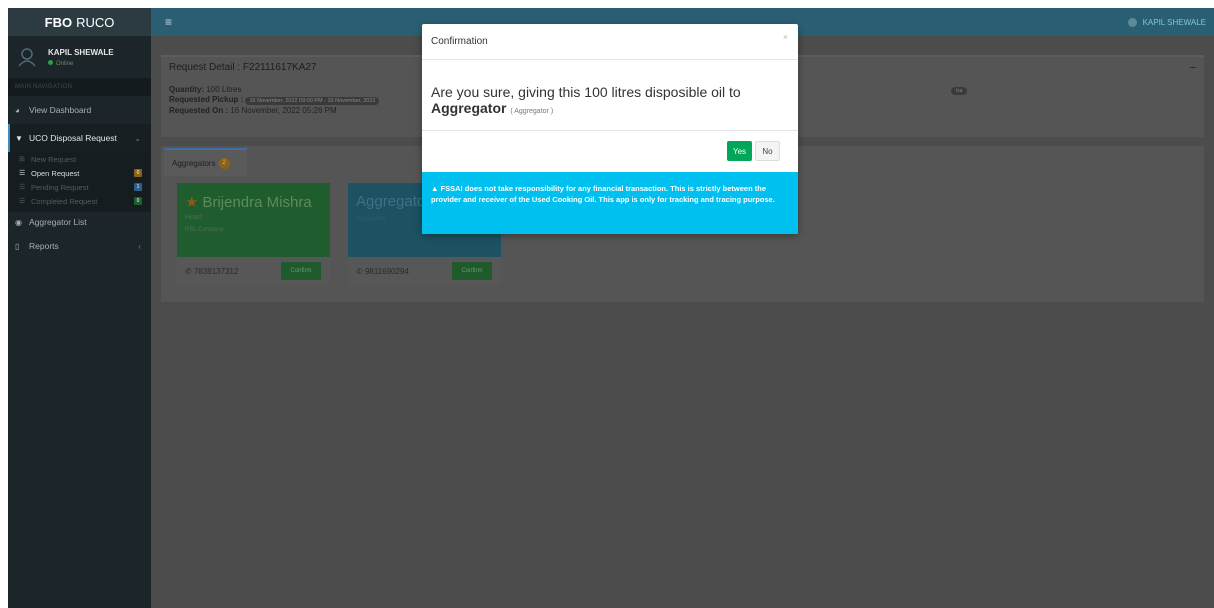 The image size is (1214, 608). Describe the element at coordinates (138, 201) in the screenshot. I see `completed-count-badge: 0` at that location.